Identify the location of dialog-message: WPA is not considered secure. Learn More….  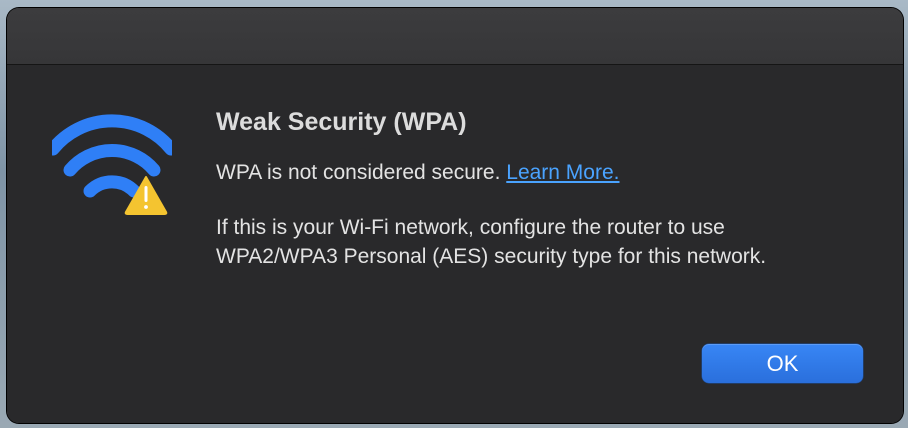
(418, 173).